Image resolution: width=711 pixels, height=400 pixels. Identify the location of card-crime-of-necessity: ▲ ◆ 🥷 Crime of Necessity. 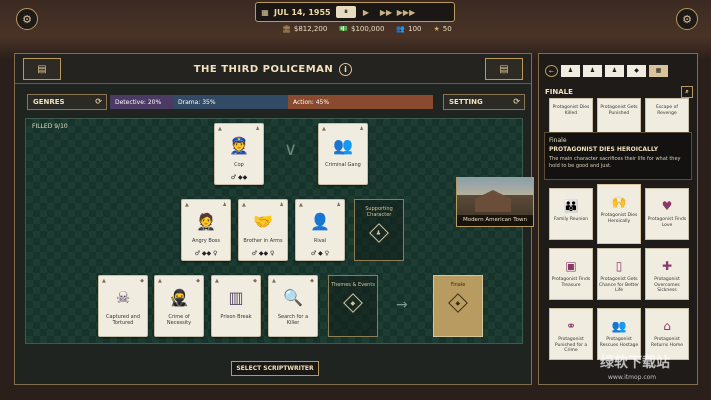
(179, 306).